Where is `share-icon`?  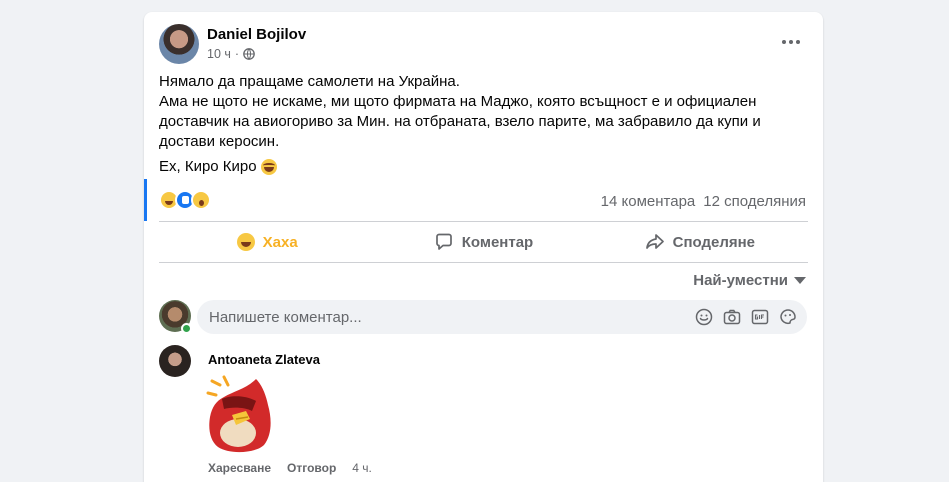
share-icon is located at coordinates (654, 241).